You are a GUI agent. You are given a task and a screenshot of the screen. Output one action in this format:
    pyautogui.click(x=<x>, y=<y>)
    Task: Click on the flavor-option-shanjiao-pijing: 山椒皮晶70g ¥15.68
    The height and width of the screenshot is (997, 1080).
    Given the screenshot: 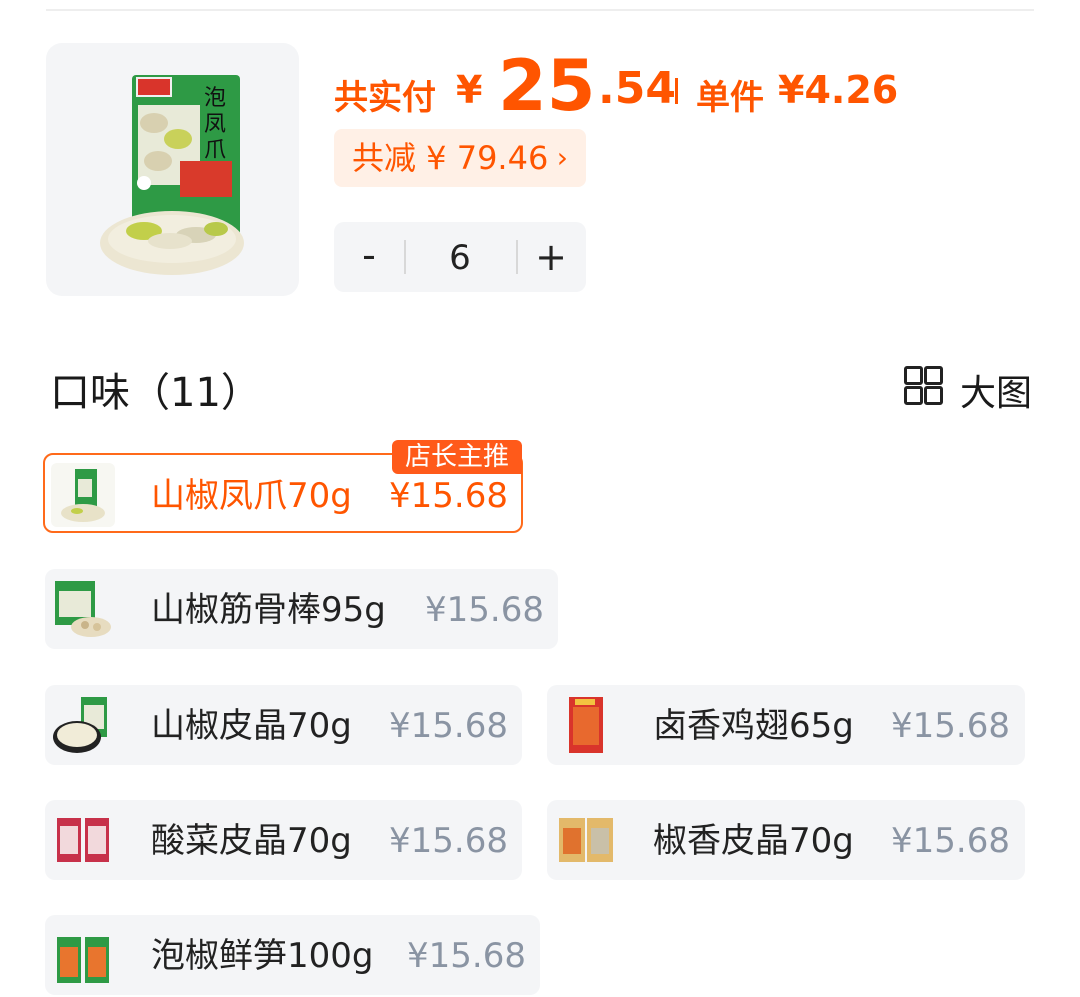 What is the action you would take?
    pyautogui.click(x=283, y=725)
    